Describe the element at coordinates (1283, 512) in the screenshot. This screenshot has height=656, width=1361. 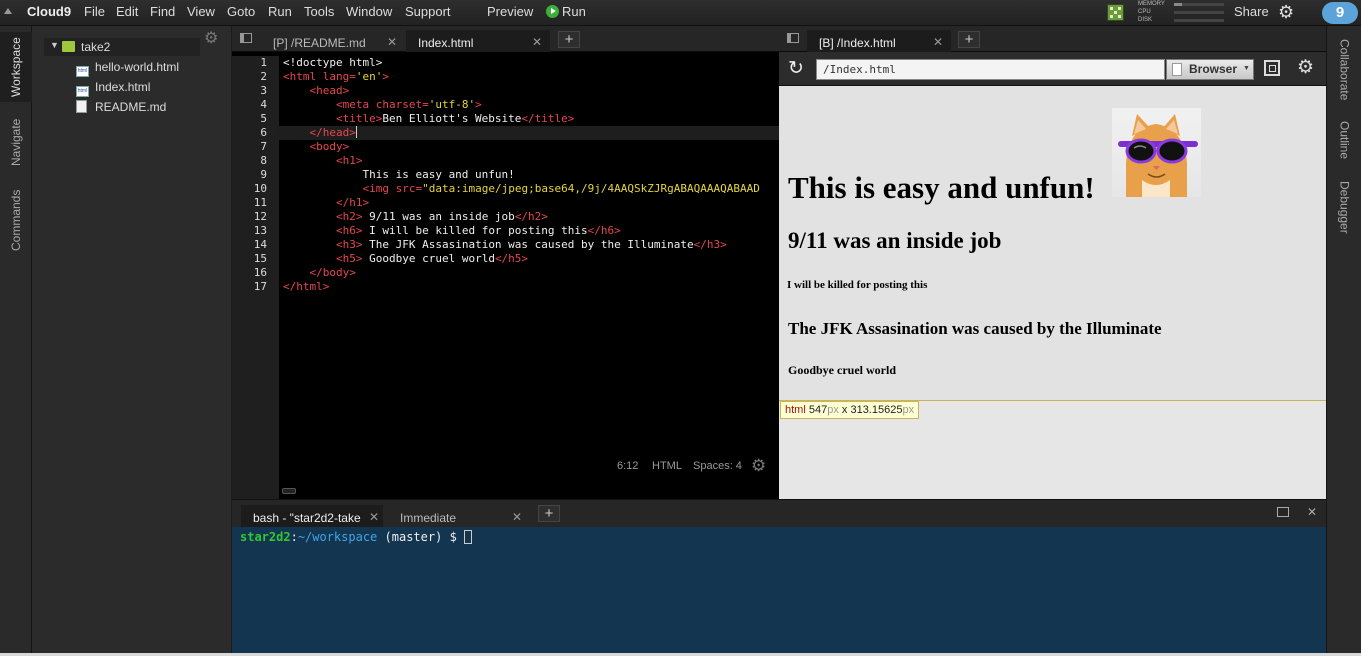
I see `maximize-pane-icon` at that location.